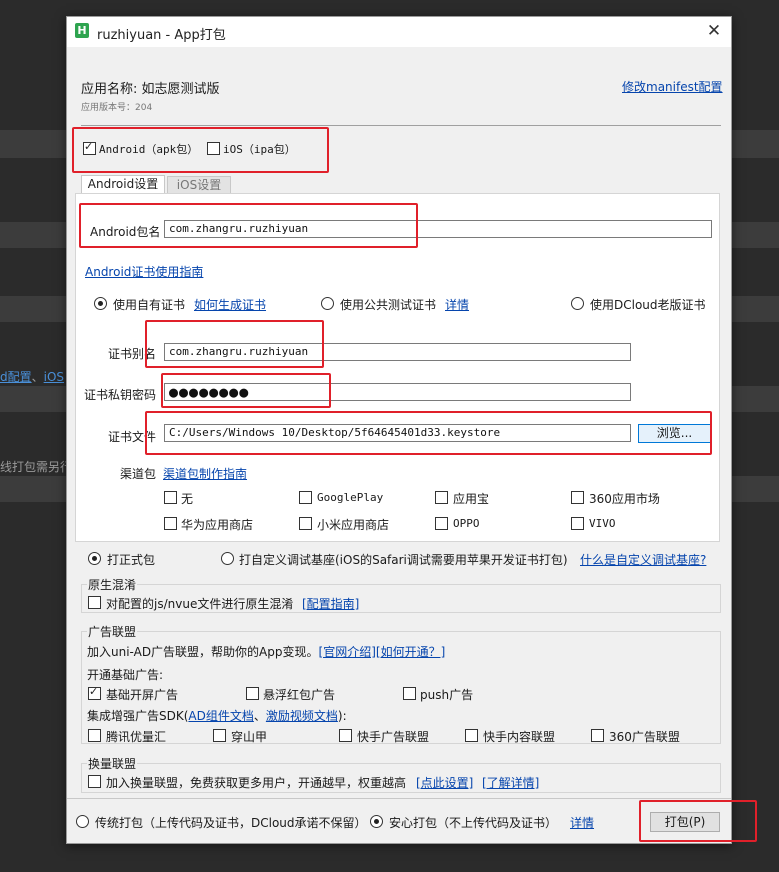  I want to click on channel-vivo-label: VIVO, so click(602, 523).